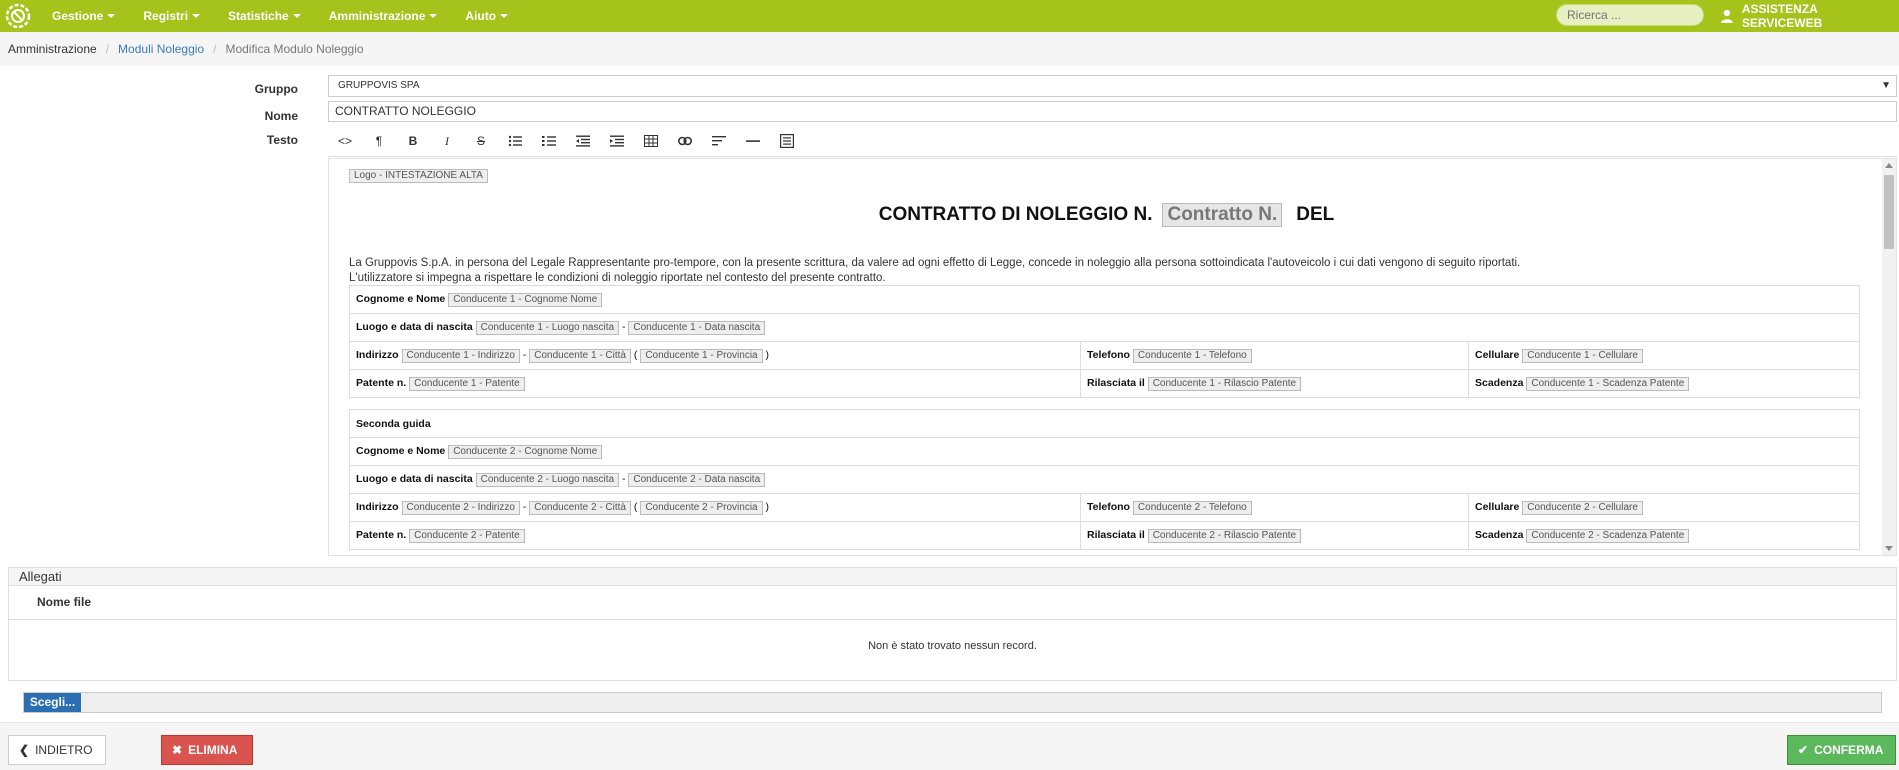 The width and height of the screenshot is (1899, 770). I want to click on app-logo, so click(18, 16).